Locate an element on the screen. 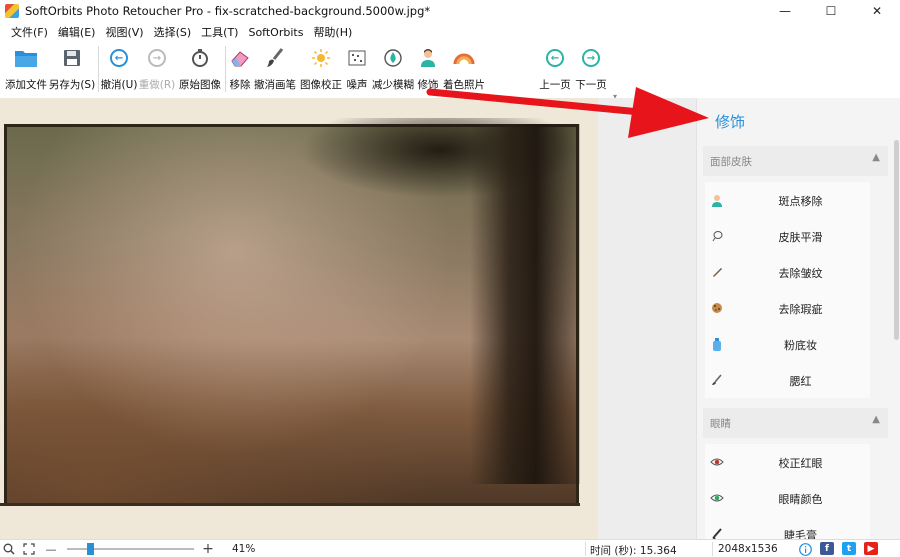  original-image-button: 原始图像 is located at coordinates (200, 70).